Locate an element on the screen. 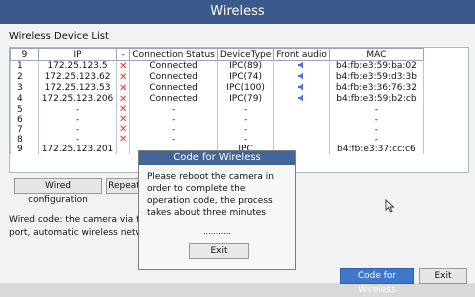 This screenshot has height=297, width=475. row-index: 3 is located at coordinates (24, 88).